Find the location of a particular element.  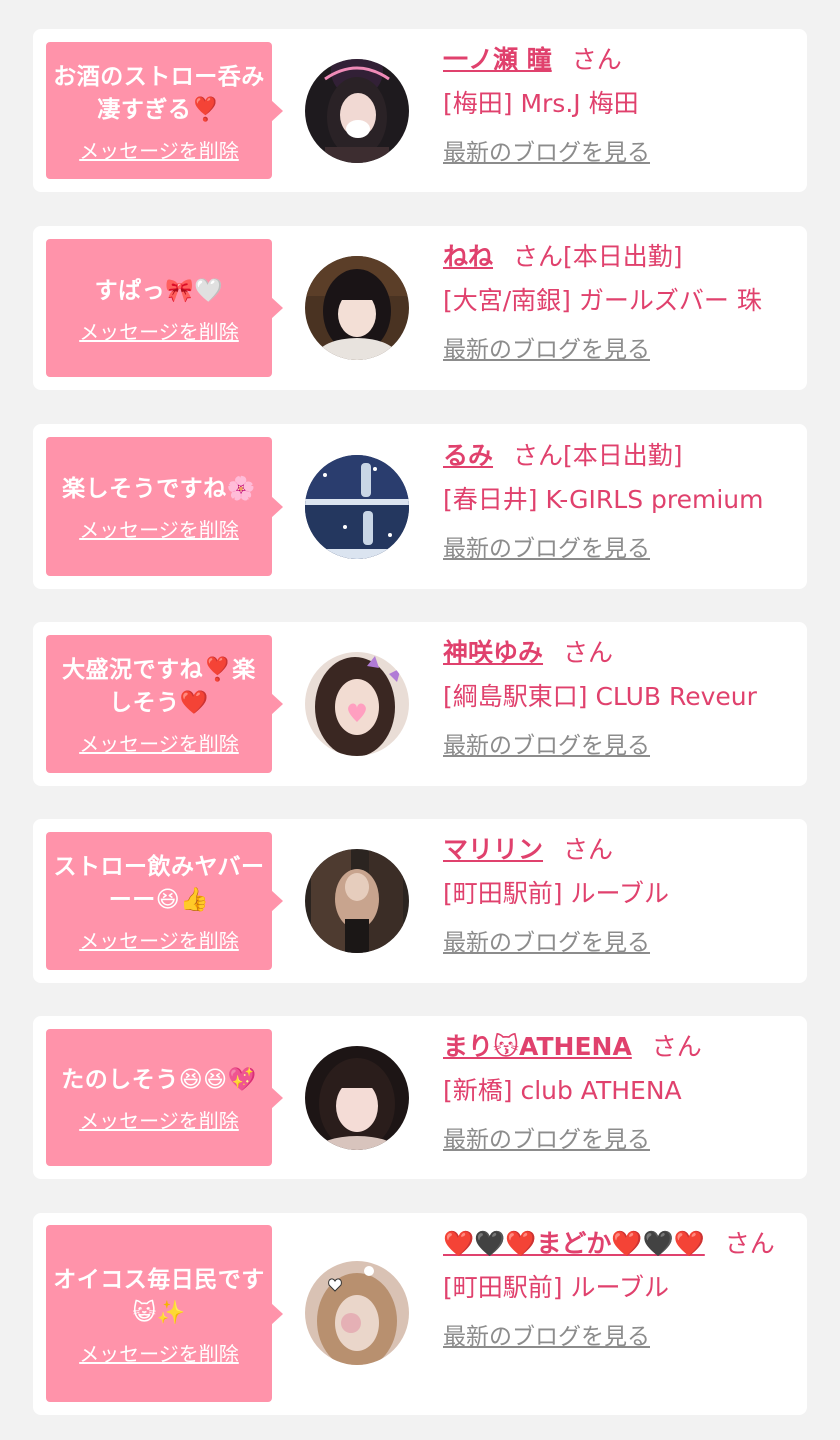

cast-info: マリリン さん [町田駅前] ルーブル 最新のブログを見る is located at coordinates (618, 895).